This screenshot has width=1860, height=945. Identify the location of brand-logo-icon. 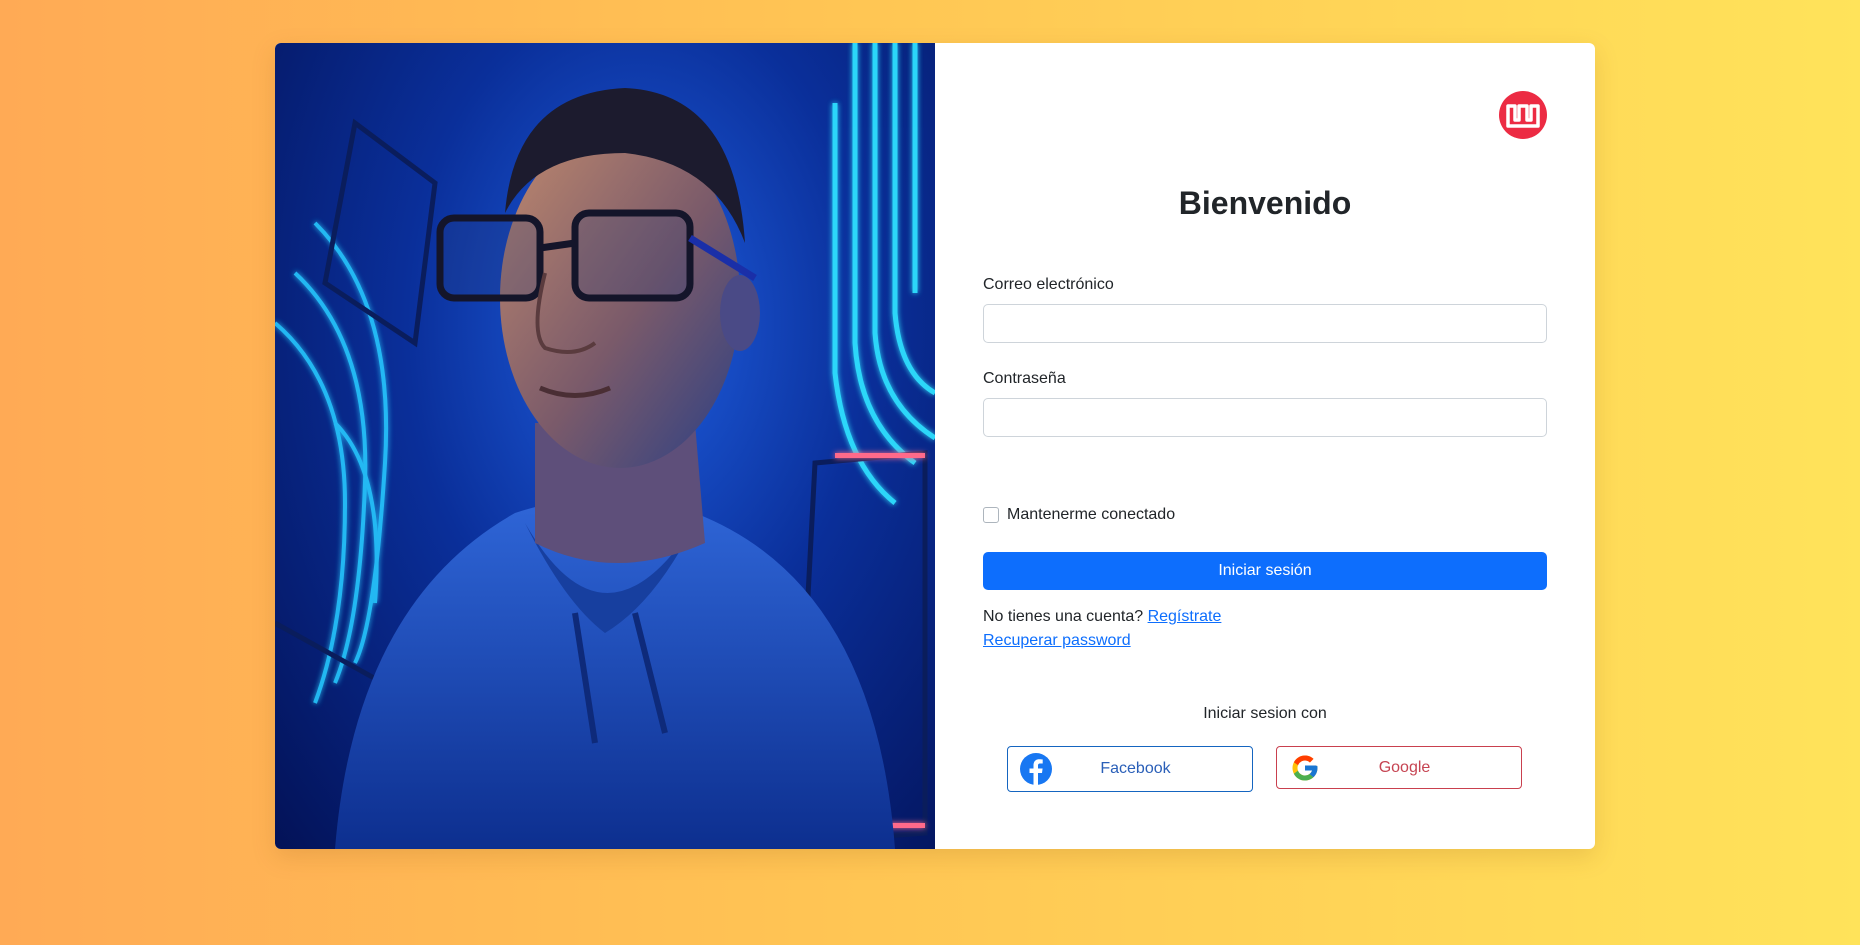
(1523, 115).